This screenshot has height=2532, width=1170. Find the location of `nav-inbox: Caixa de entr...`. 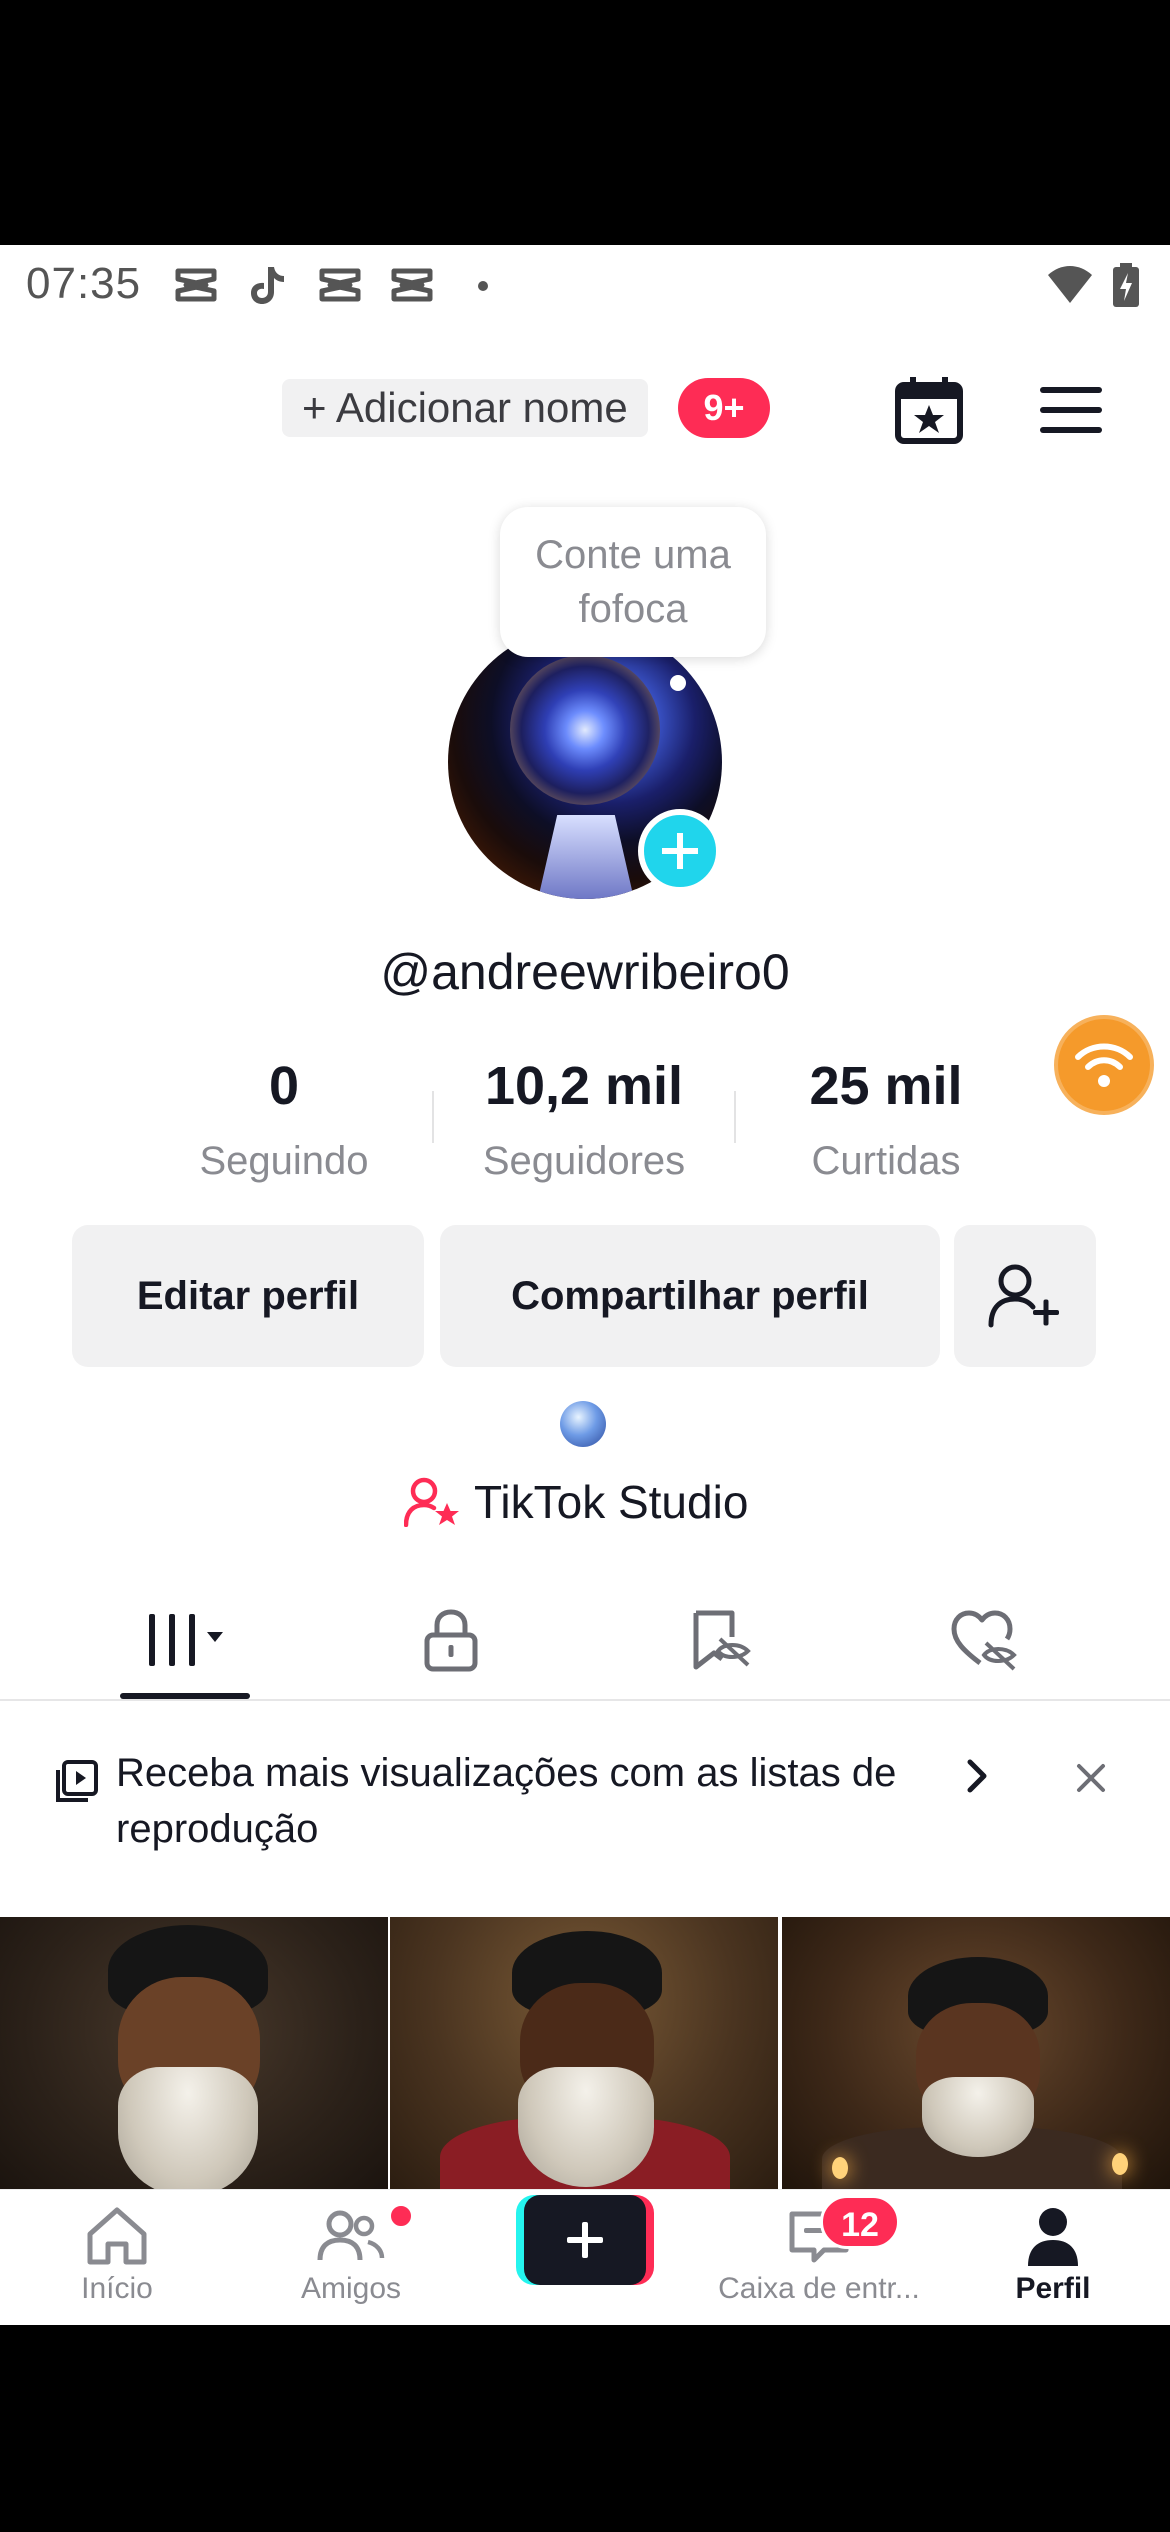

nav-inbox: Caixa de entr... is located at coordinates (819, 2257).